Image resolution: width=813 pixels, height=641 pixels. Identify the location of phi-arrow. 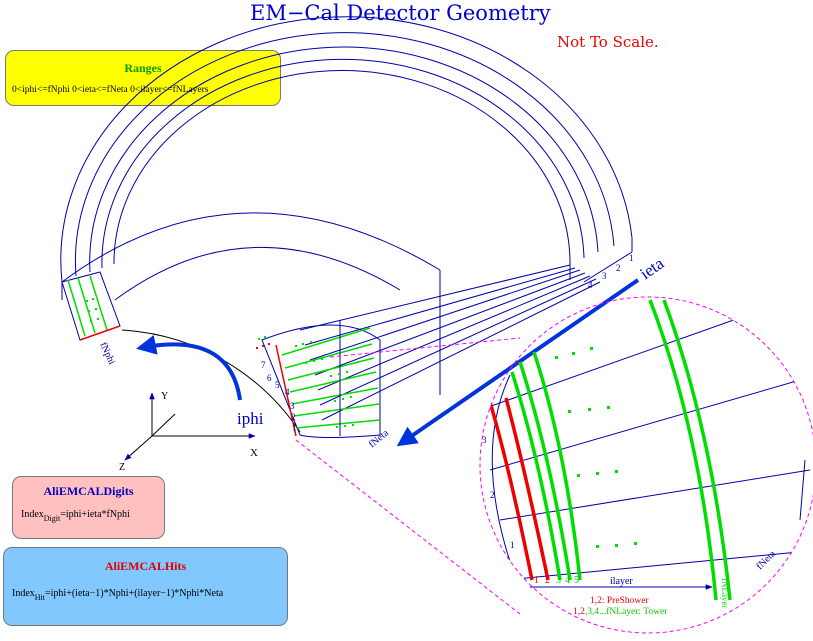
(189, 368).